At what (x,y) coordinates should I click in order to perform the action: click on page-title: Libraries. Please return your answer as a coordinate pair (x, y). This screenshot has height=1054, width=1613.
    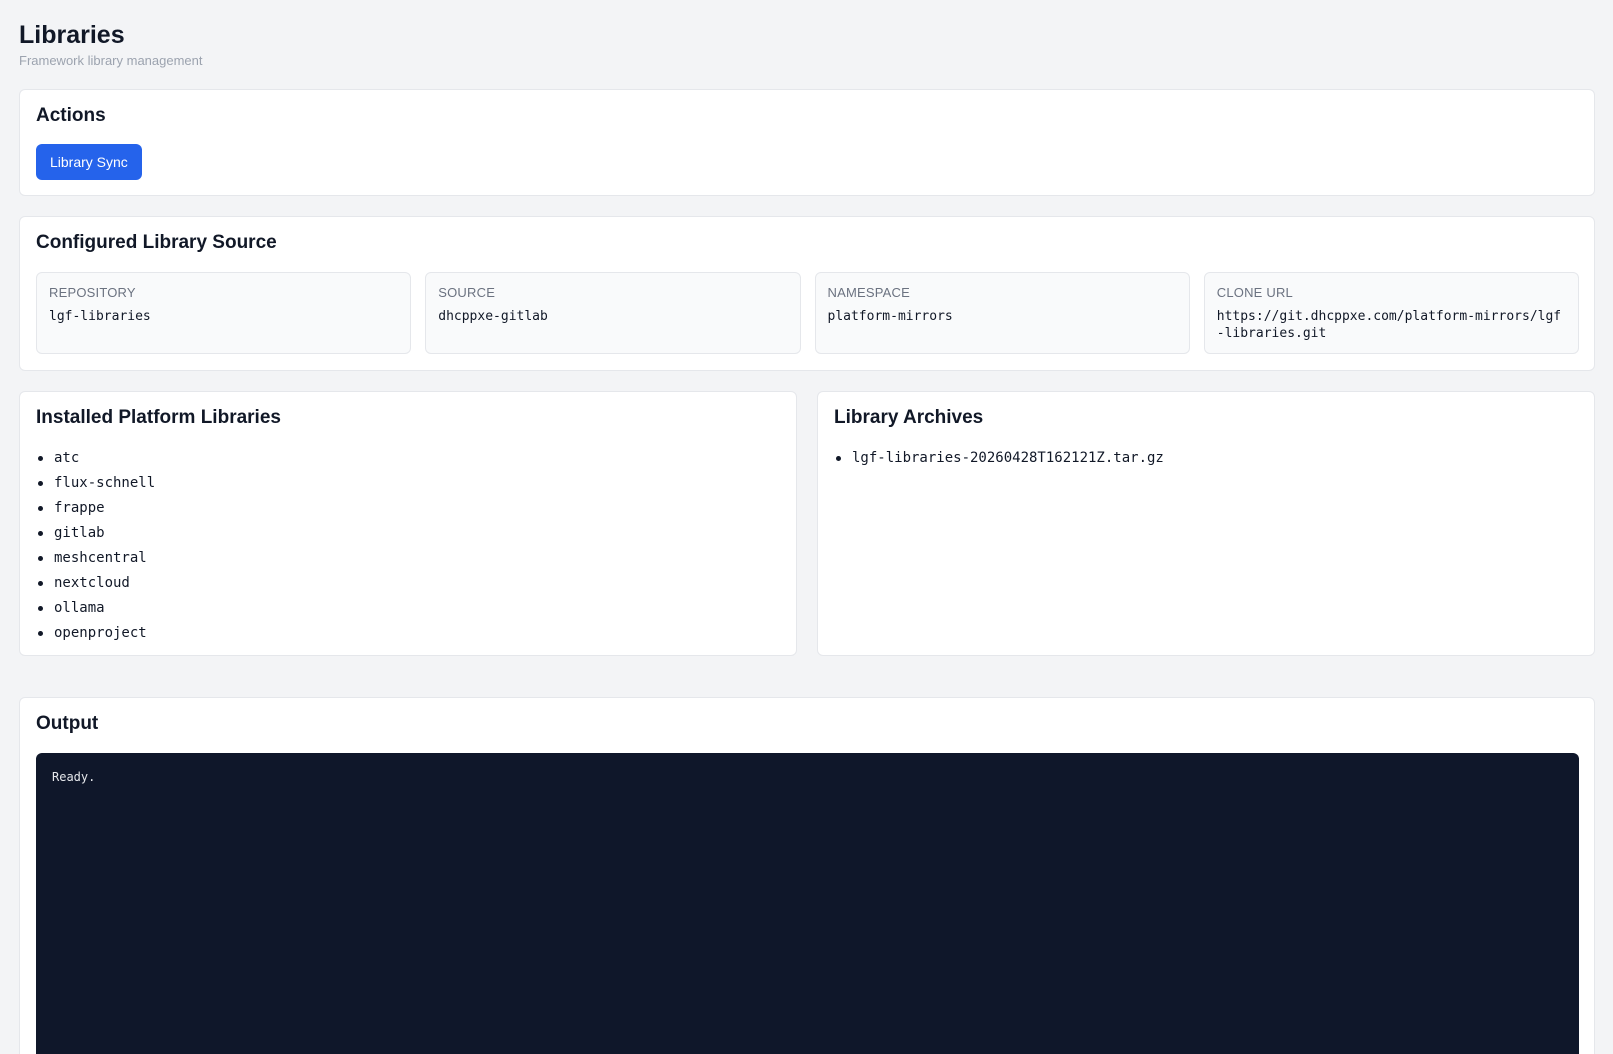
    Looking at the image, I should click on (72, 35).